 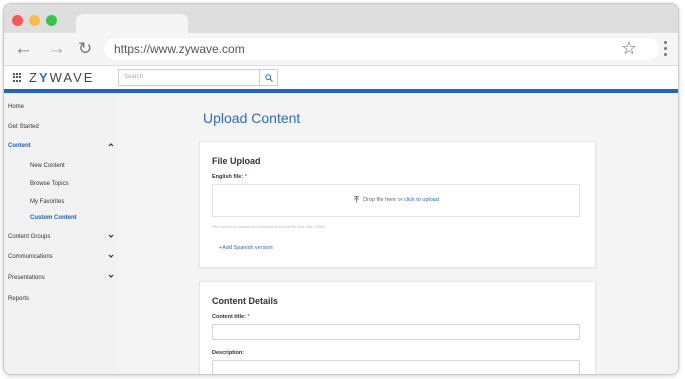 I want to click on file-dropzone: Drop file here or click to upload, so click(x=396, y=200).